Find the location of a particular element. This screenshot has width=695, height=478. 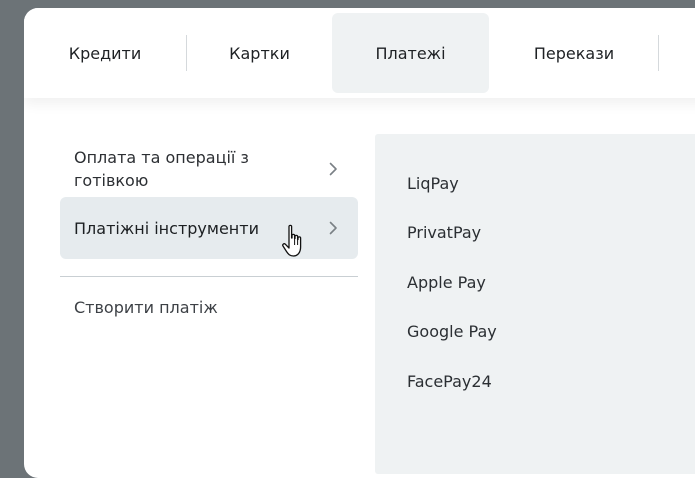

hand-pointer-icon is located at coordinates (292, 240).